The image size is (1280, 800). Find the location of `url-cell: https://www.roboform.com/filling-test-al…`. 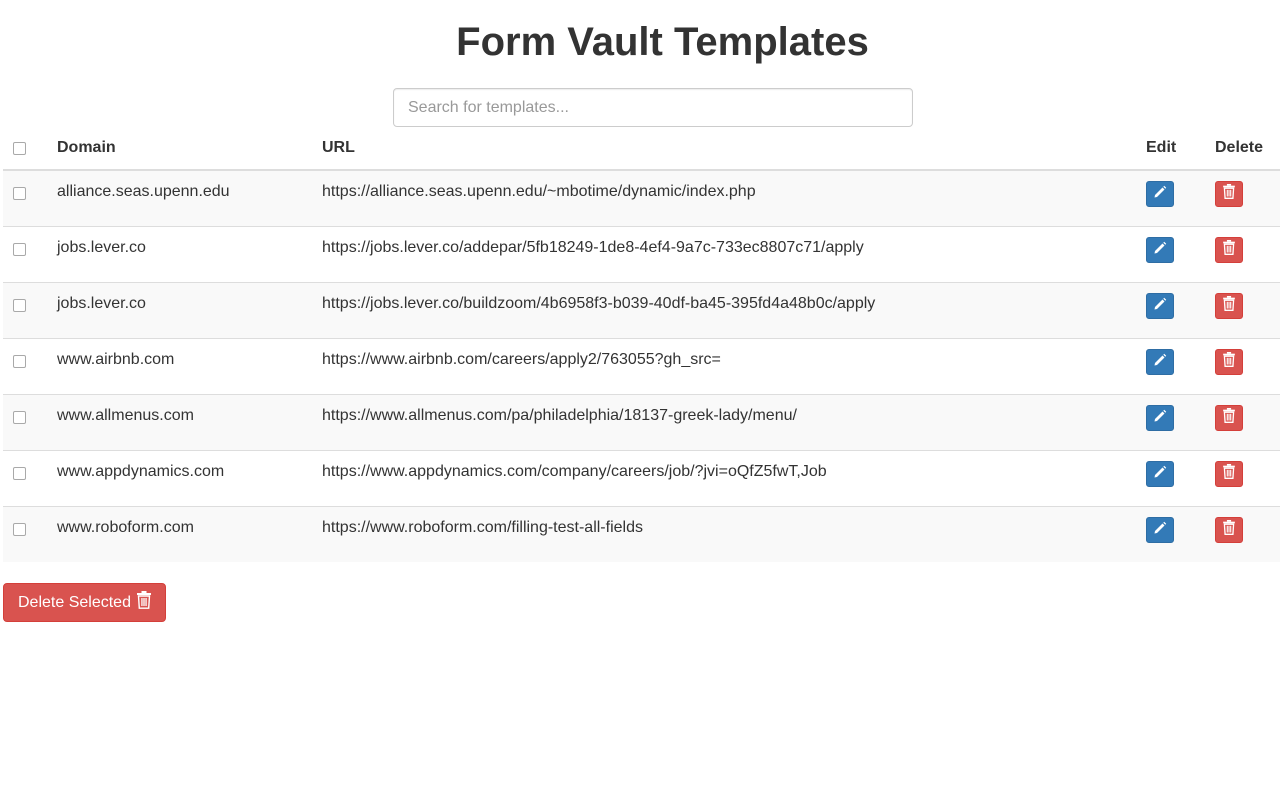

url-cell: https://www.roboform.com/filling-test-al… is located at coordinates (482, 527).